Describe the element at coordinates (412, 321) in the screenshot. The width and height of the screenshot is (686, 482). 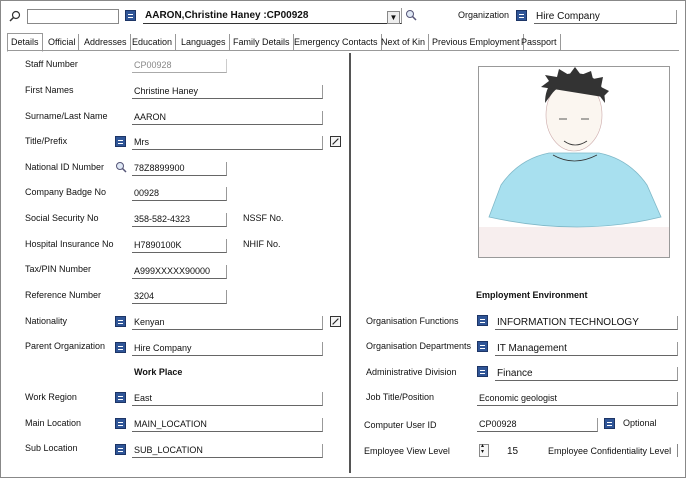
I see `org-functions-label: Organisation Functions` at that location.